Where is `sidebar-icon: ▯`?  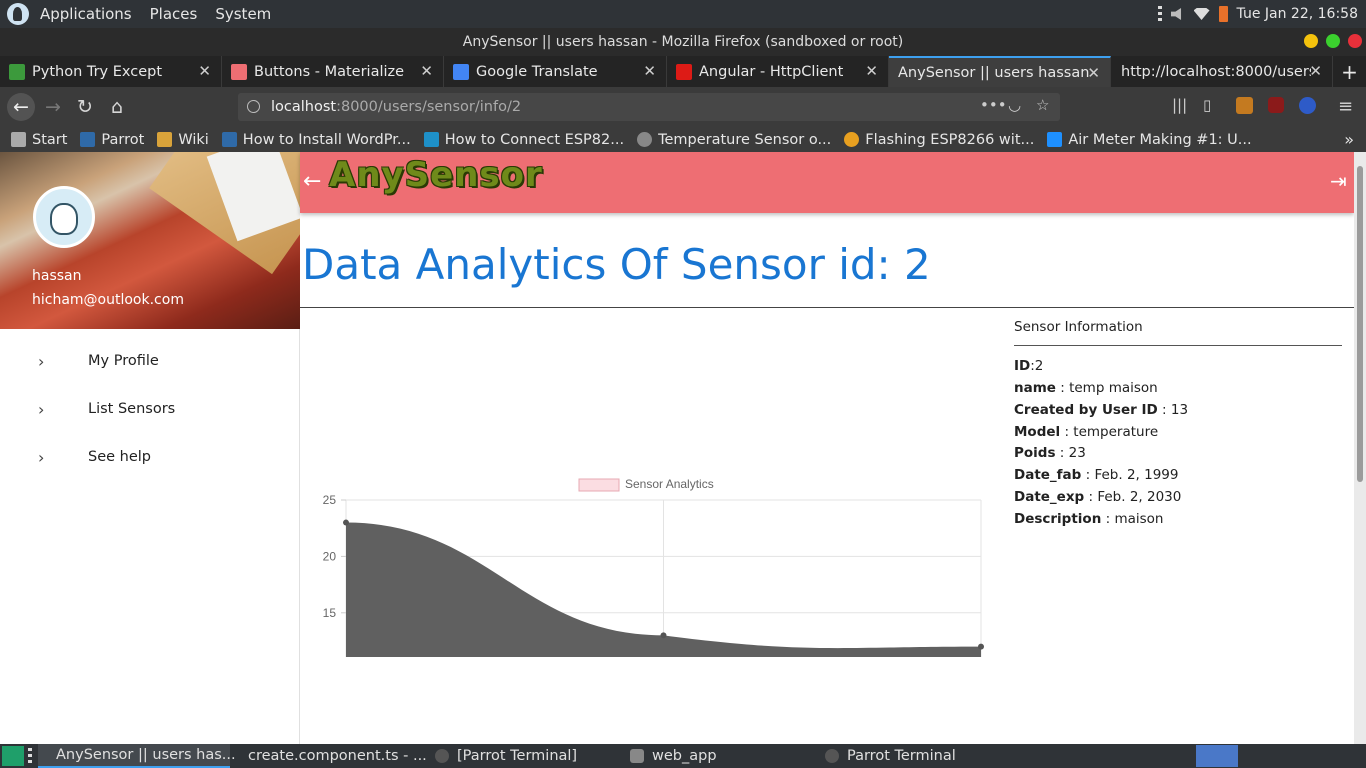 sidebar-icon: ▯ is located at coordinates (1207, 105).